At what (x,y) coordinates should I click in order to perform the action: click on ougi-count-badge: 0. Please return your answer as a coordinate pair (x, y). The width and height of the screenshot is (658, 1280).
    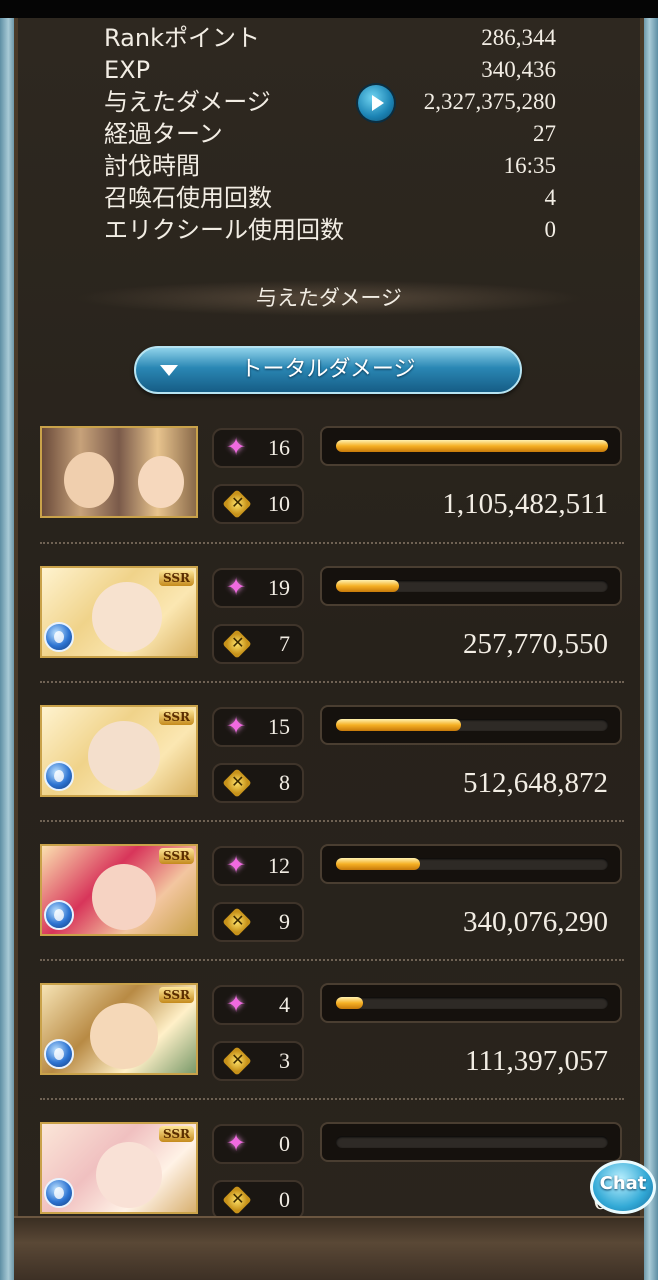
    Looking at the image, I should click on (258, 1200).